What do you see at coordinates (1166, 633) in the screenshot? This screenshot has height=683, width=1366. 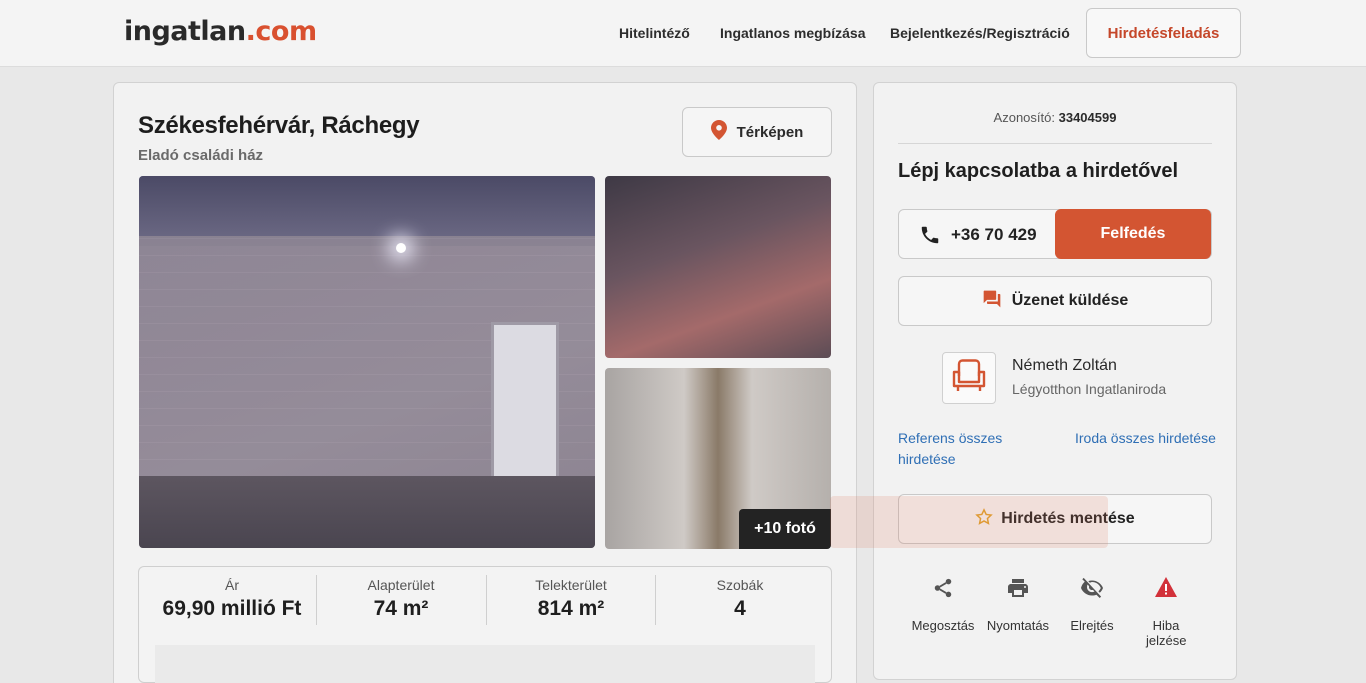 I see `report-label: Hiba jelzése` at bounding box center [1166, 633].